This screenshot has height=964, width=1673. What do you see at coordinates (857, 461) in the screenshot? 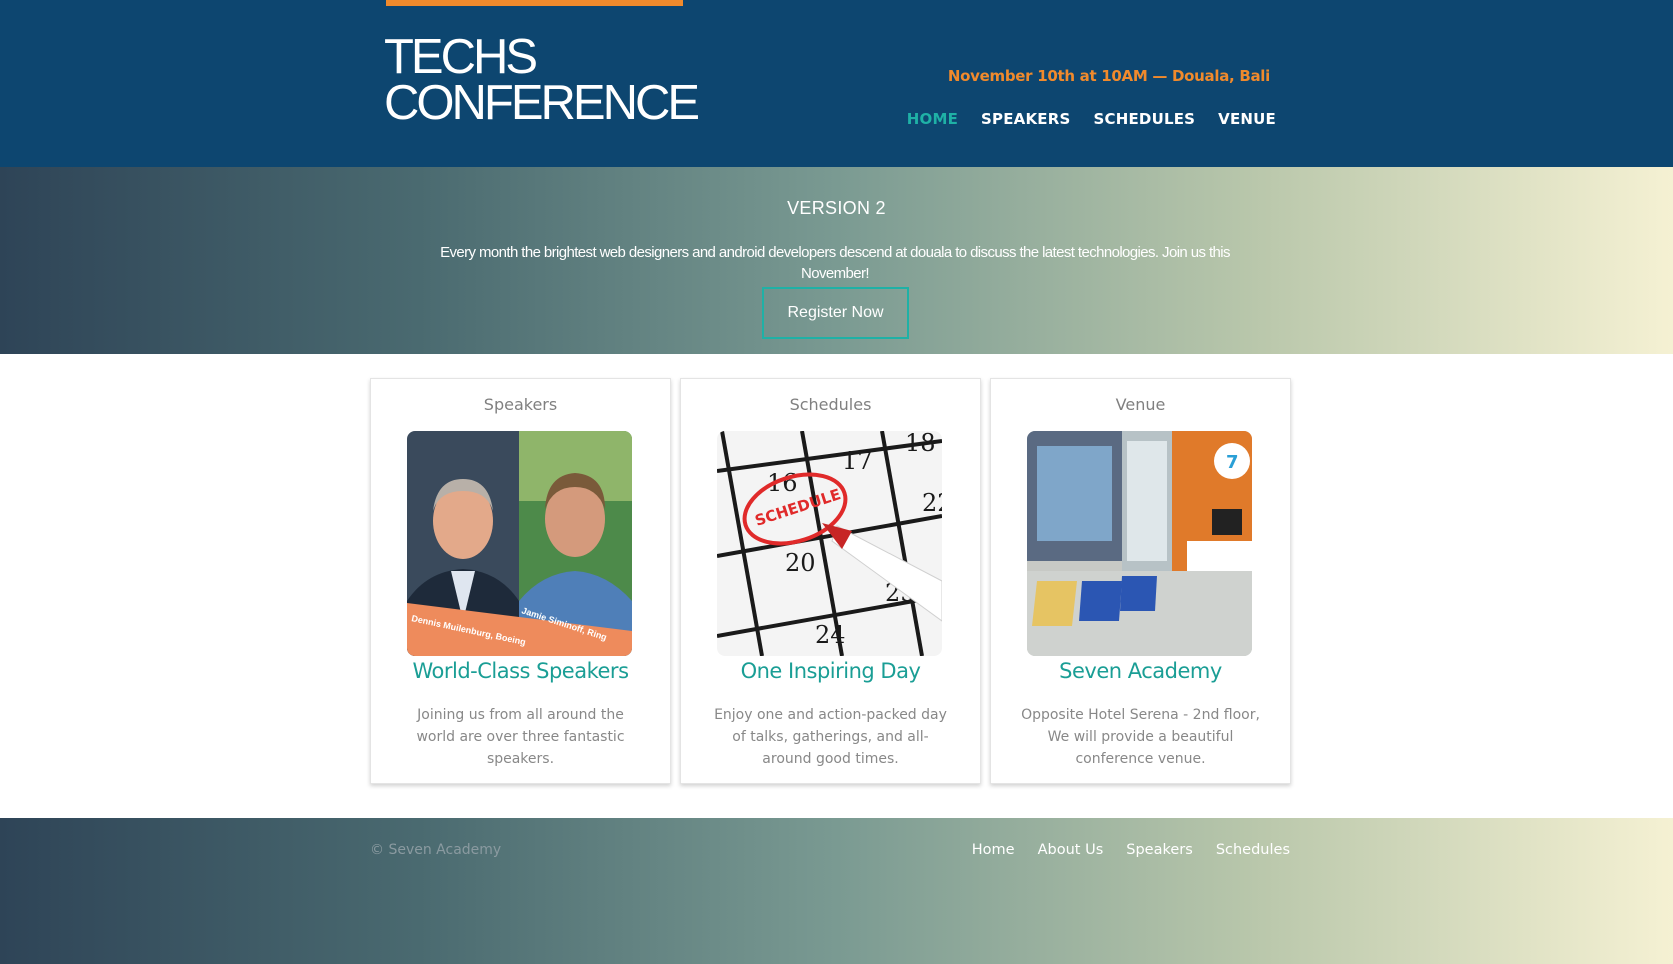
I see `calendar-day: 17` at bounding box center [857, 461].